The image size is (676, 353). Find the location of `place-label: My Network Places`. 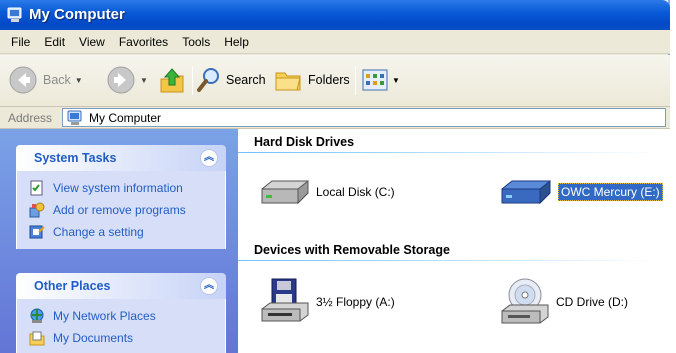

place-label: My Network Places is located at coordinates (104, 316).